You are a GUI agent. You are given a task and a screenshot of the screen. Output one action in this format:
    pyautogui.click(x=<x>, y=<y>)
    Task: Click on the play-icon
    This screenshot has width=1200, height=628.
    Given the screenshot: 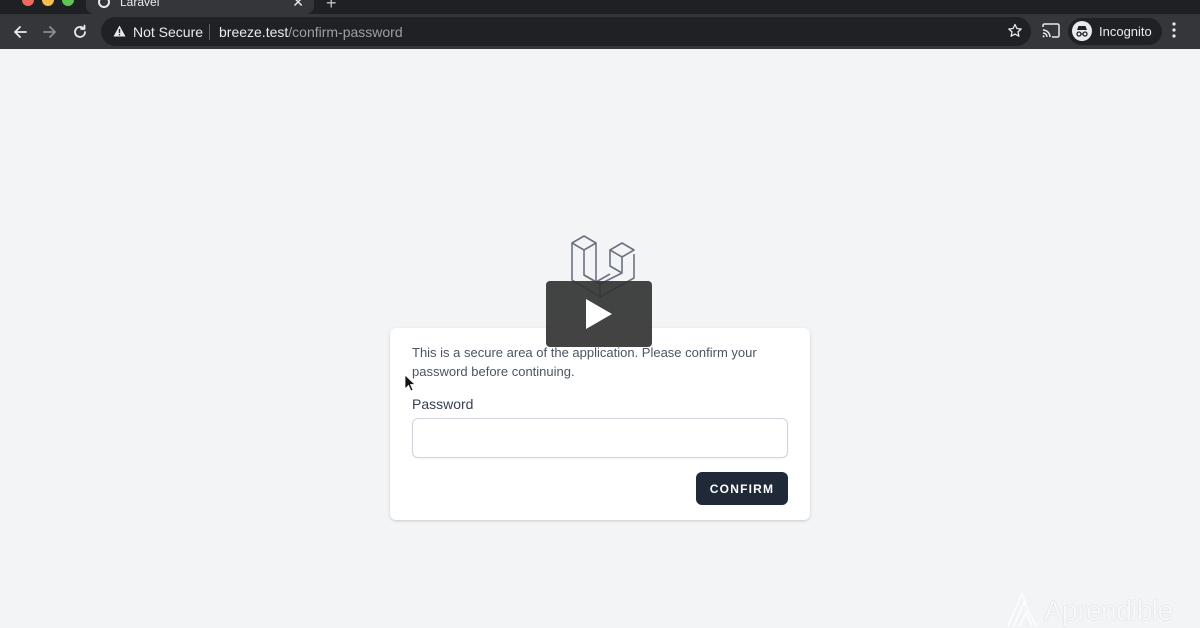 What is the action you would take?
    pyautogui.click(x=599, y=314)
    